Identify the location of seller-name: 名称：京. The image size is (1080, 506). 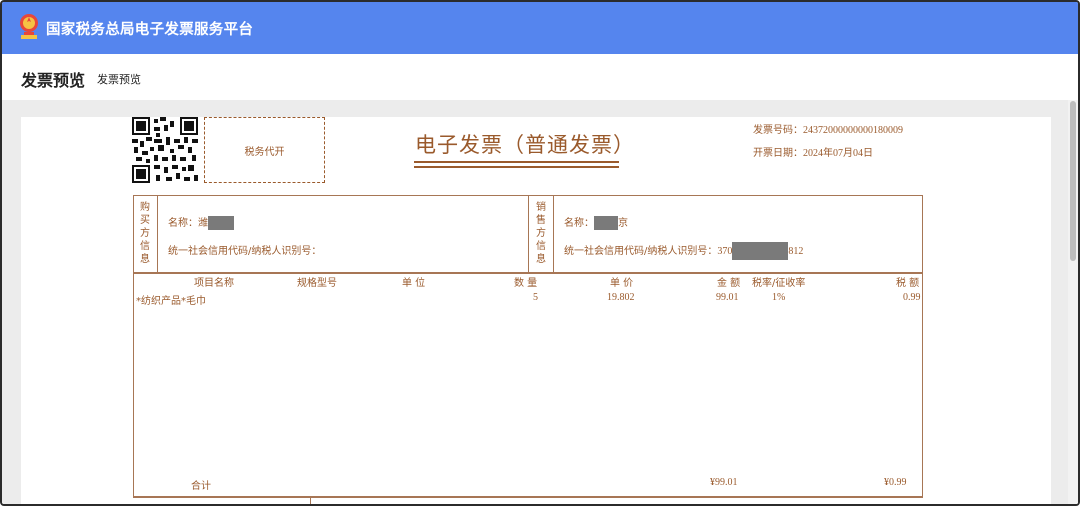
(596, 223).